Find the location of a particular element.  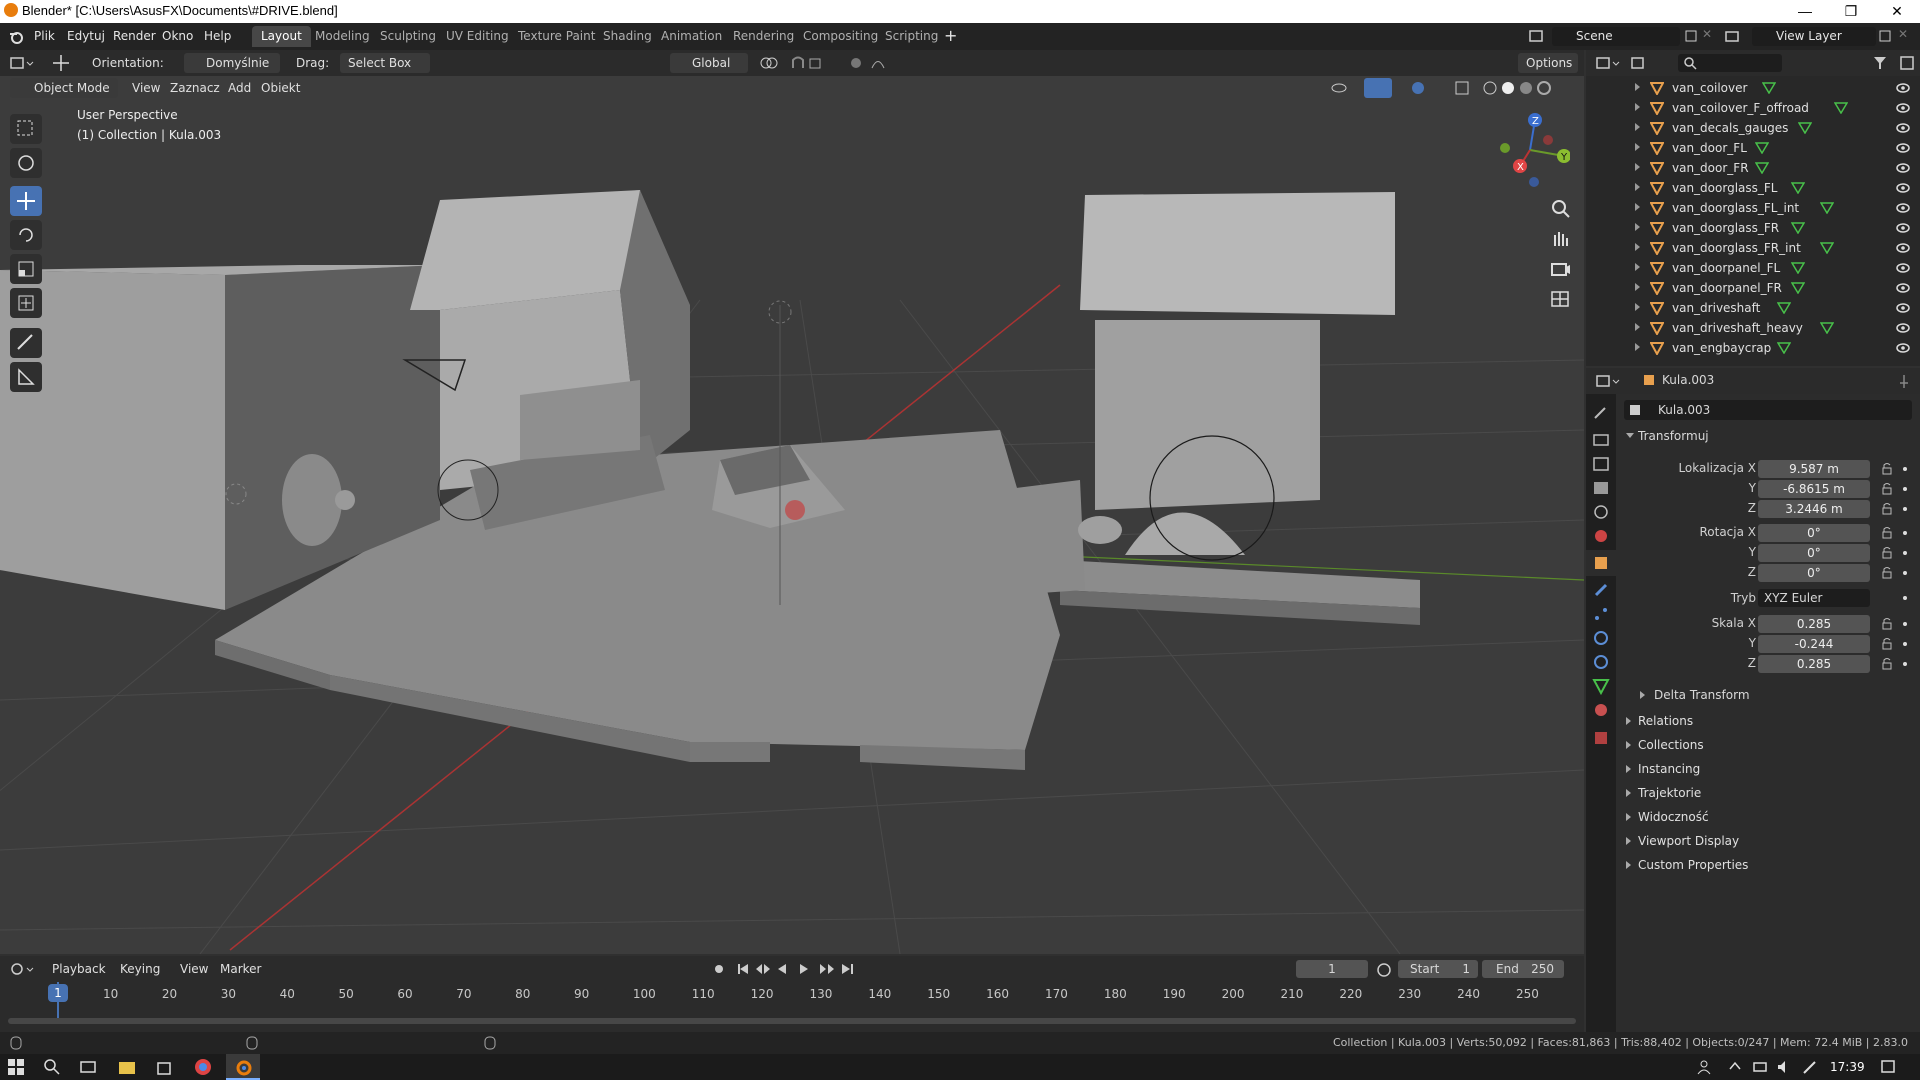

annotate-tool is located at coordinates (26, 343).